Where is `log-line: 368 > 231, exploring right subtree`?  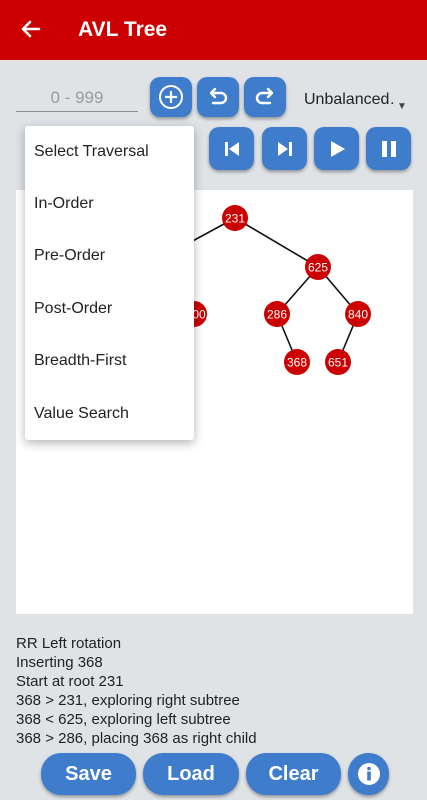 log-line: 368 > 231, exploring right subtree is located at coordinates (128, 700).